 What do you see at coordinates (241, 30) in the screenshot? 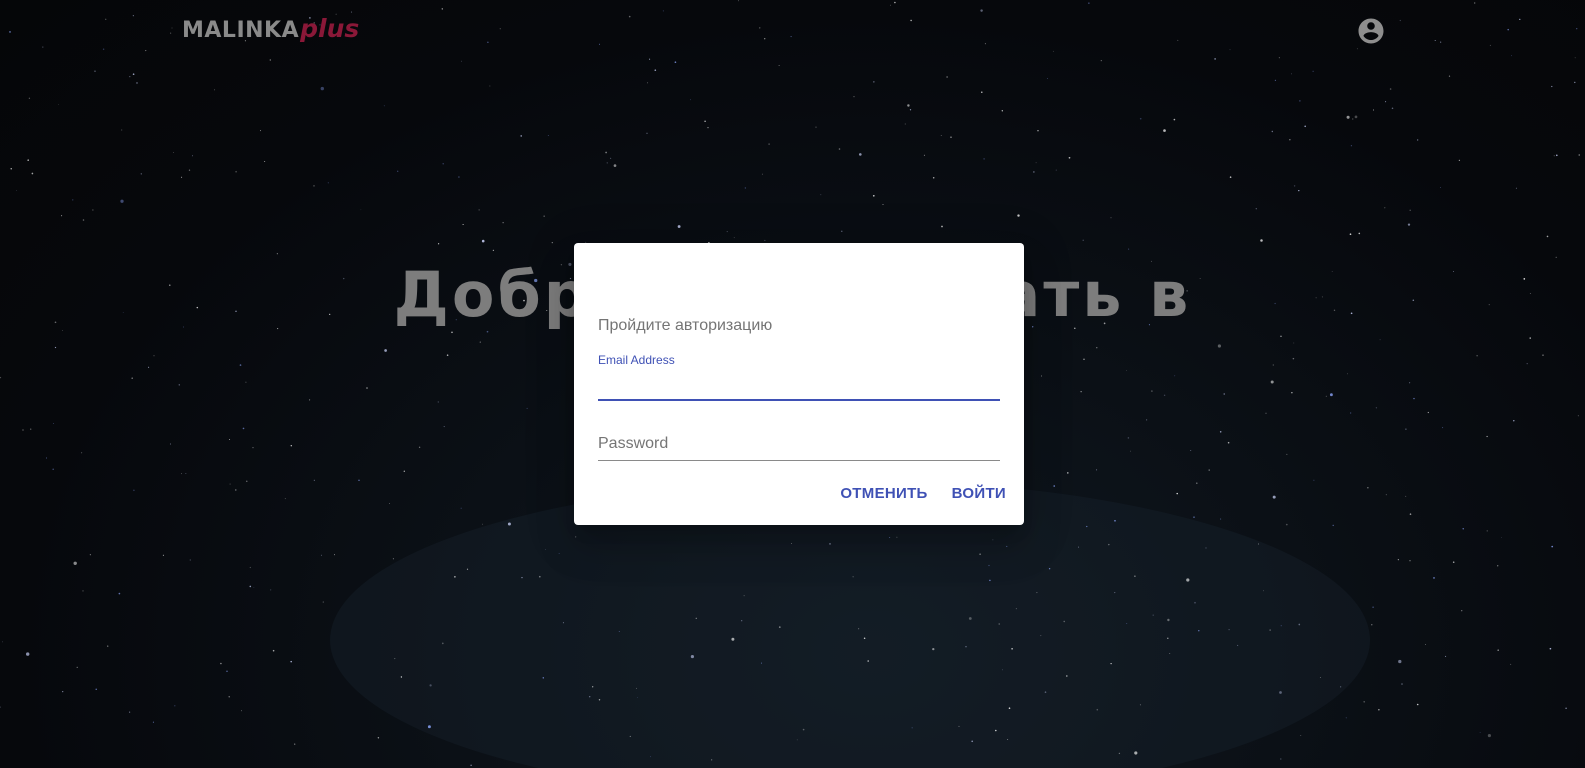
I see `logo-main-text: MALINKA` at bounding box center [241, 30].